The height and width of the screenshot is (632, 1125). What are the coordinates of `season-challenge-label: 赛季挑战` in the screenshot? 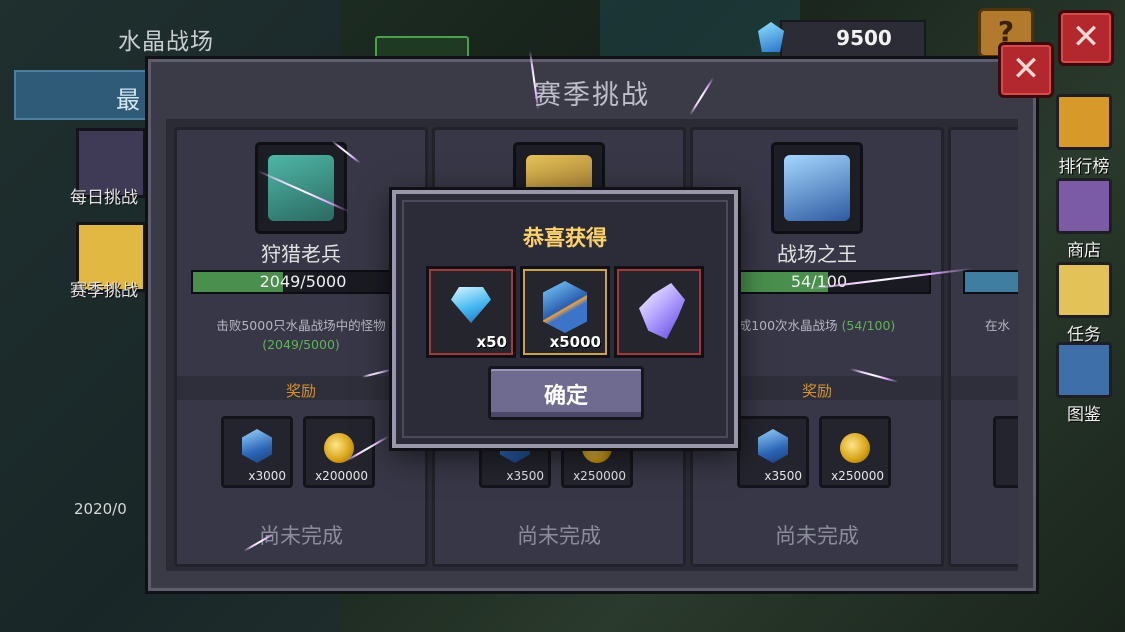 It's located at (104, 291).